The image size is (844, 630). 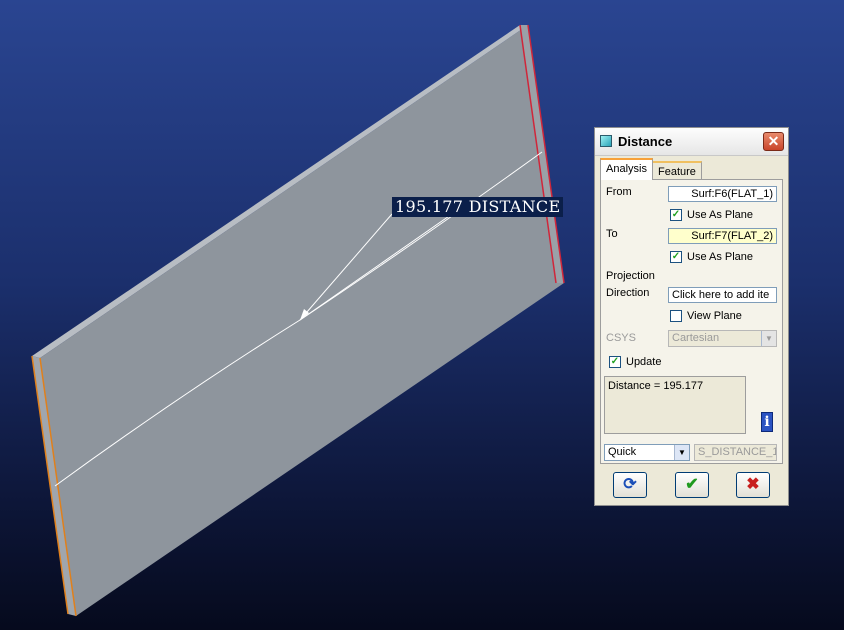 What do you see at coordinates (722, 338) in the screenshot?
I see `csys-select: Cartesian ▼` at bounding box center [722, 338].